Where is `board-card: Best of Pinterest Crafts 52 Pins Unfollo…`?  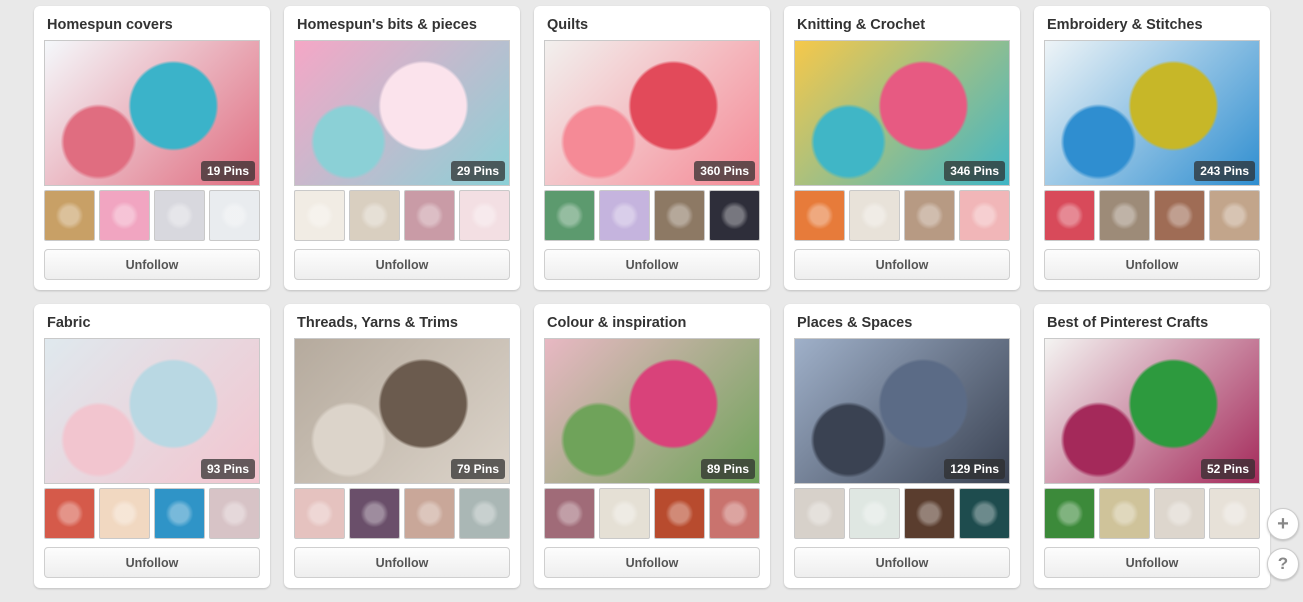
board-card: Best of Pinterest Crafts 52 Pins Unfollo… is located at coordinates (1152, 446).